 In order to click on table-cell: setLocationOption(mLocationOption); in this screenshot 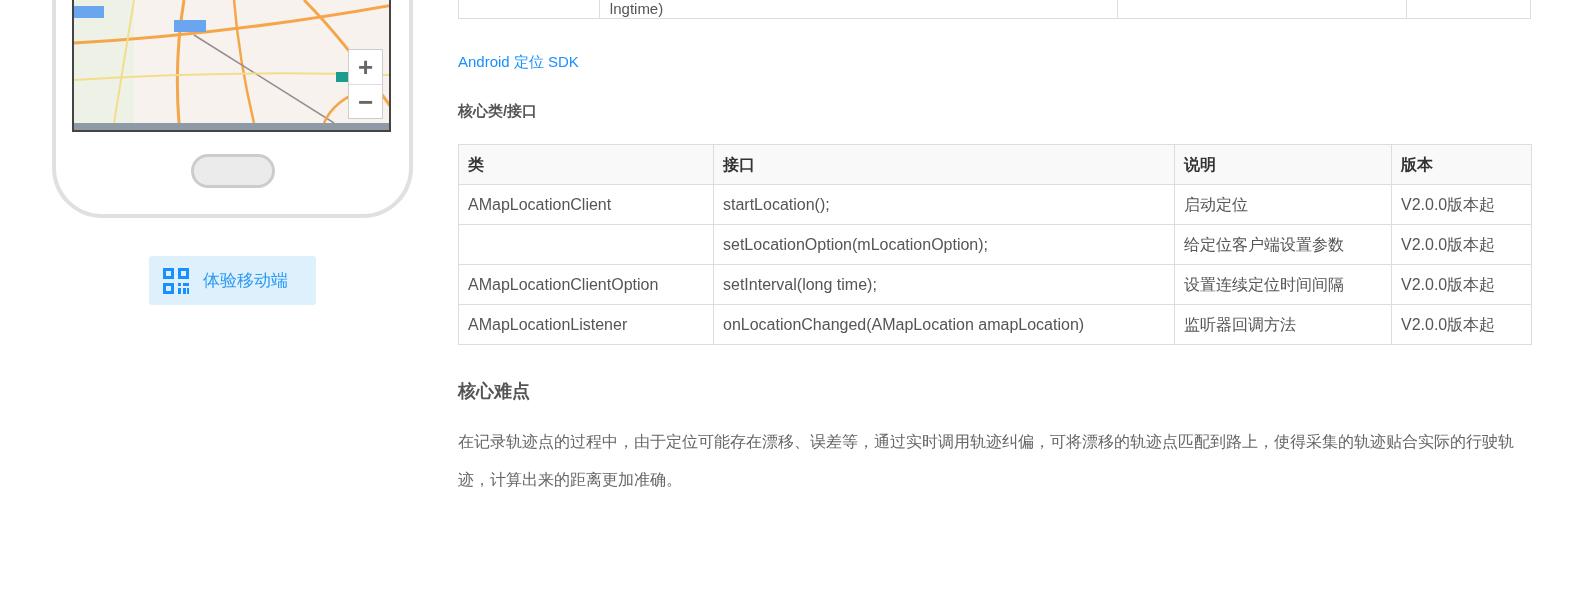, I will do `click(944, 244)`.